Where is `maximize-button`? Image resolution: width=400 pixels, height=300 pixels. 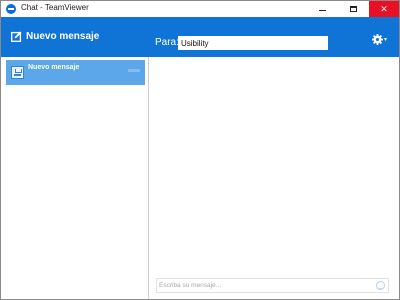 maximize-button is located at coordinates (353, 9).